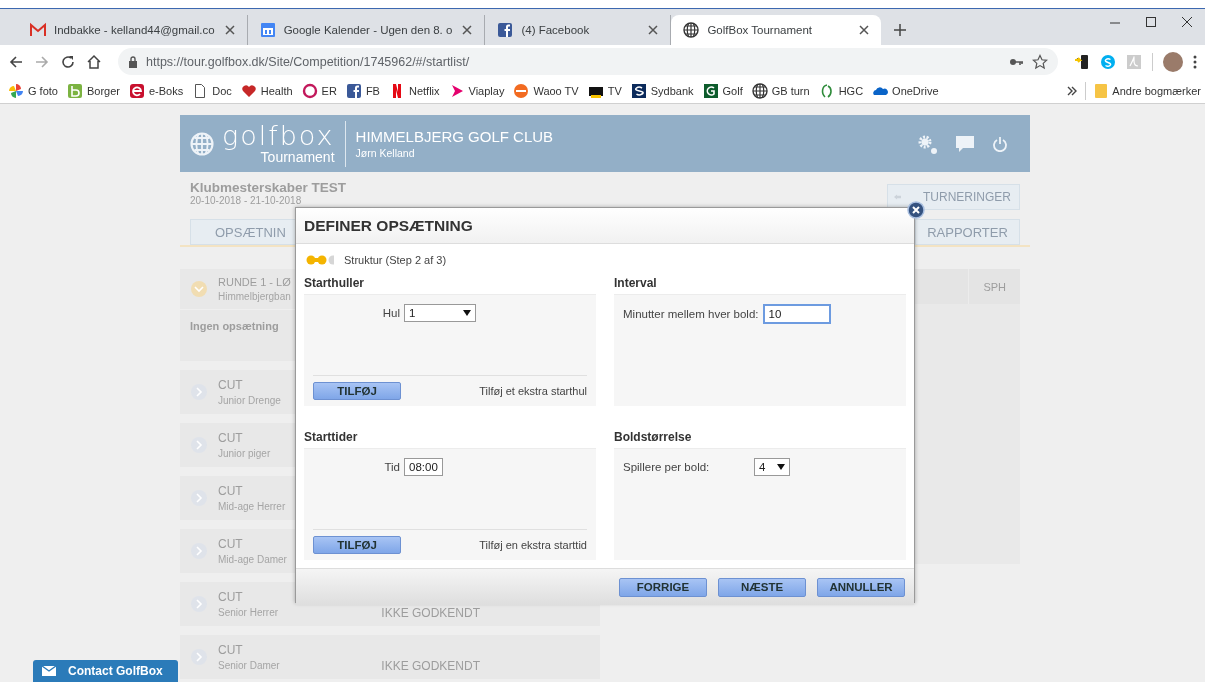 This screenshot has height=682, width=1205. Describe the element at coordinates (385, 153) in the screenshot. I see `user-name: Jørn Kelland` at that location.